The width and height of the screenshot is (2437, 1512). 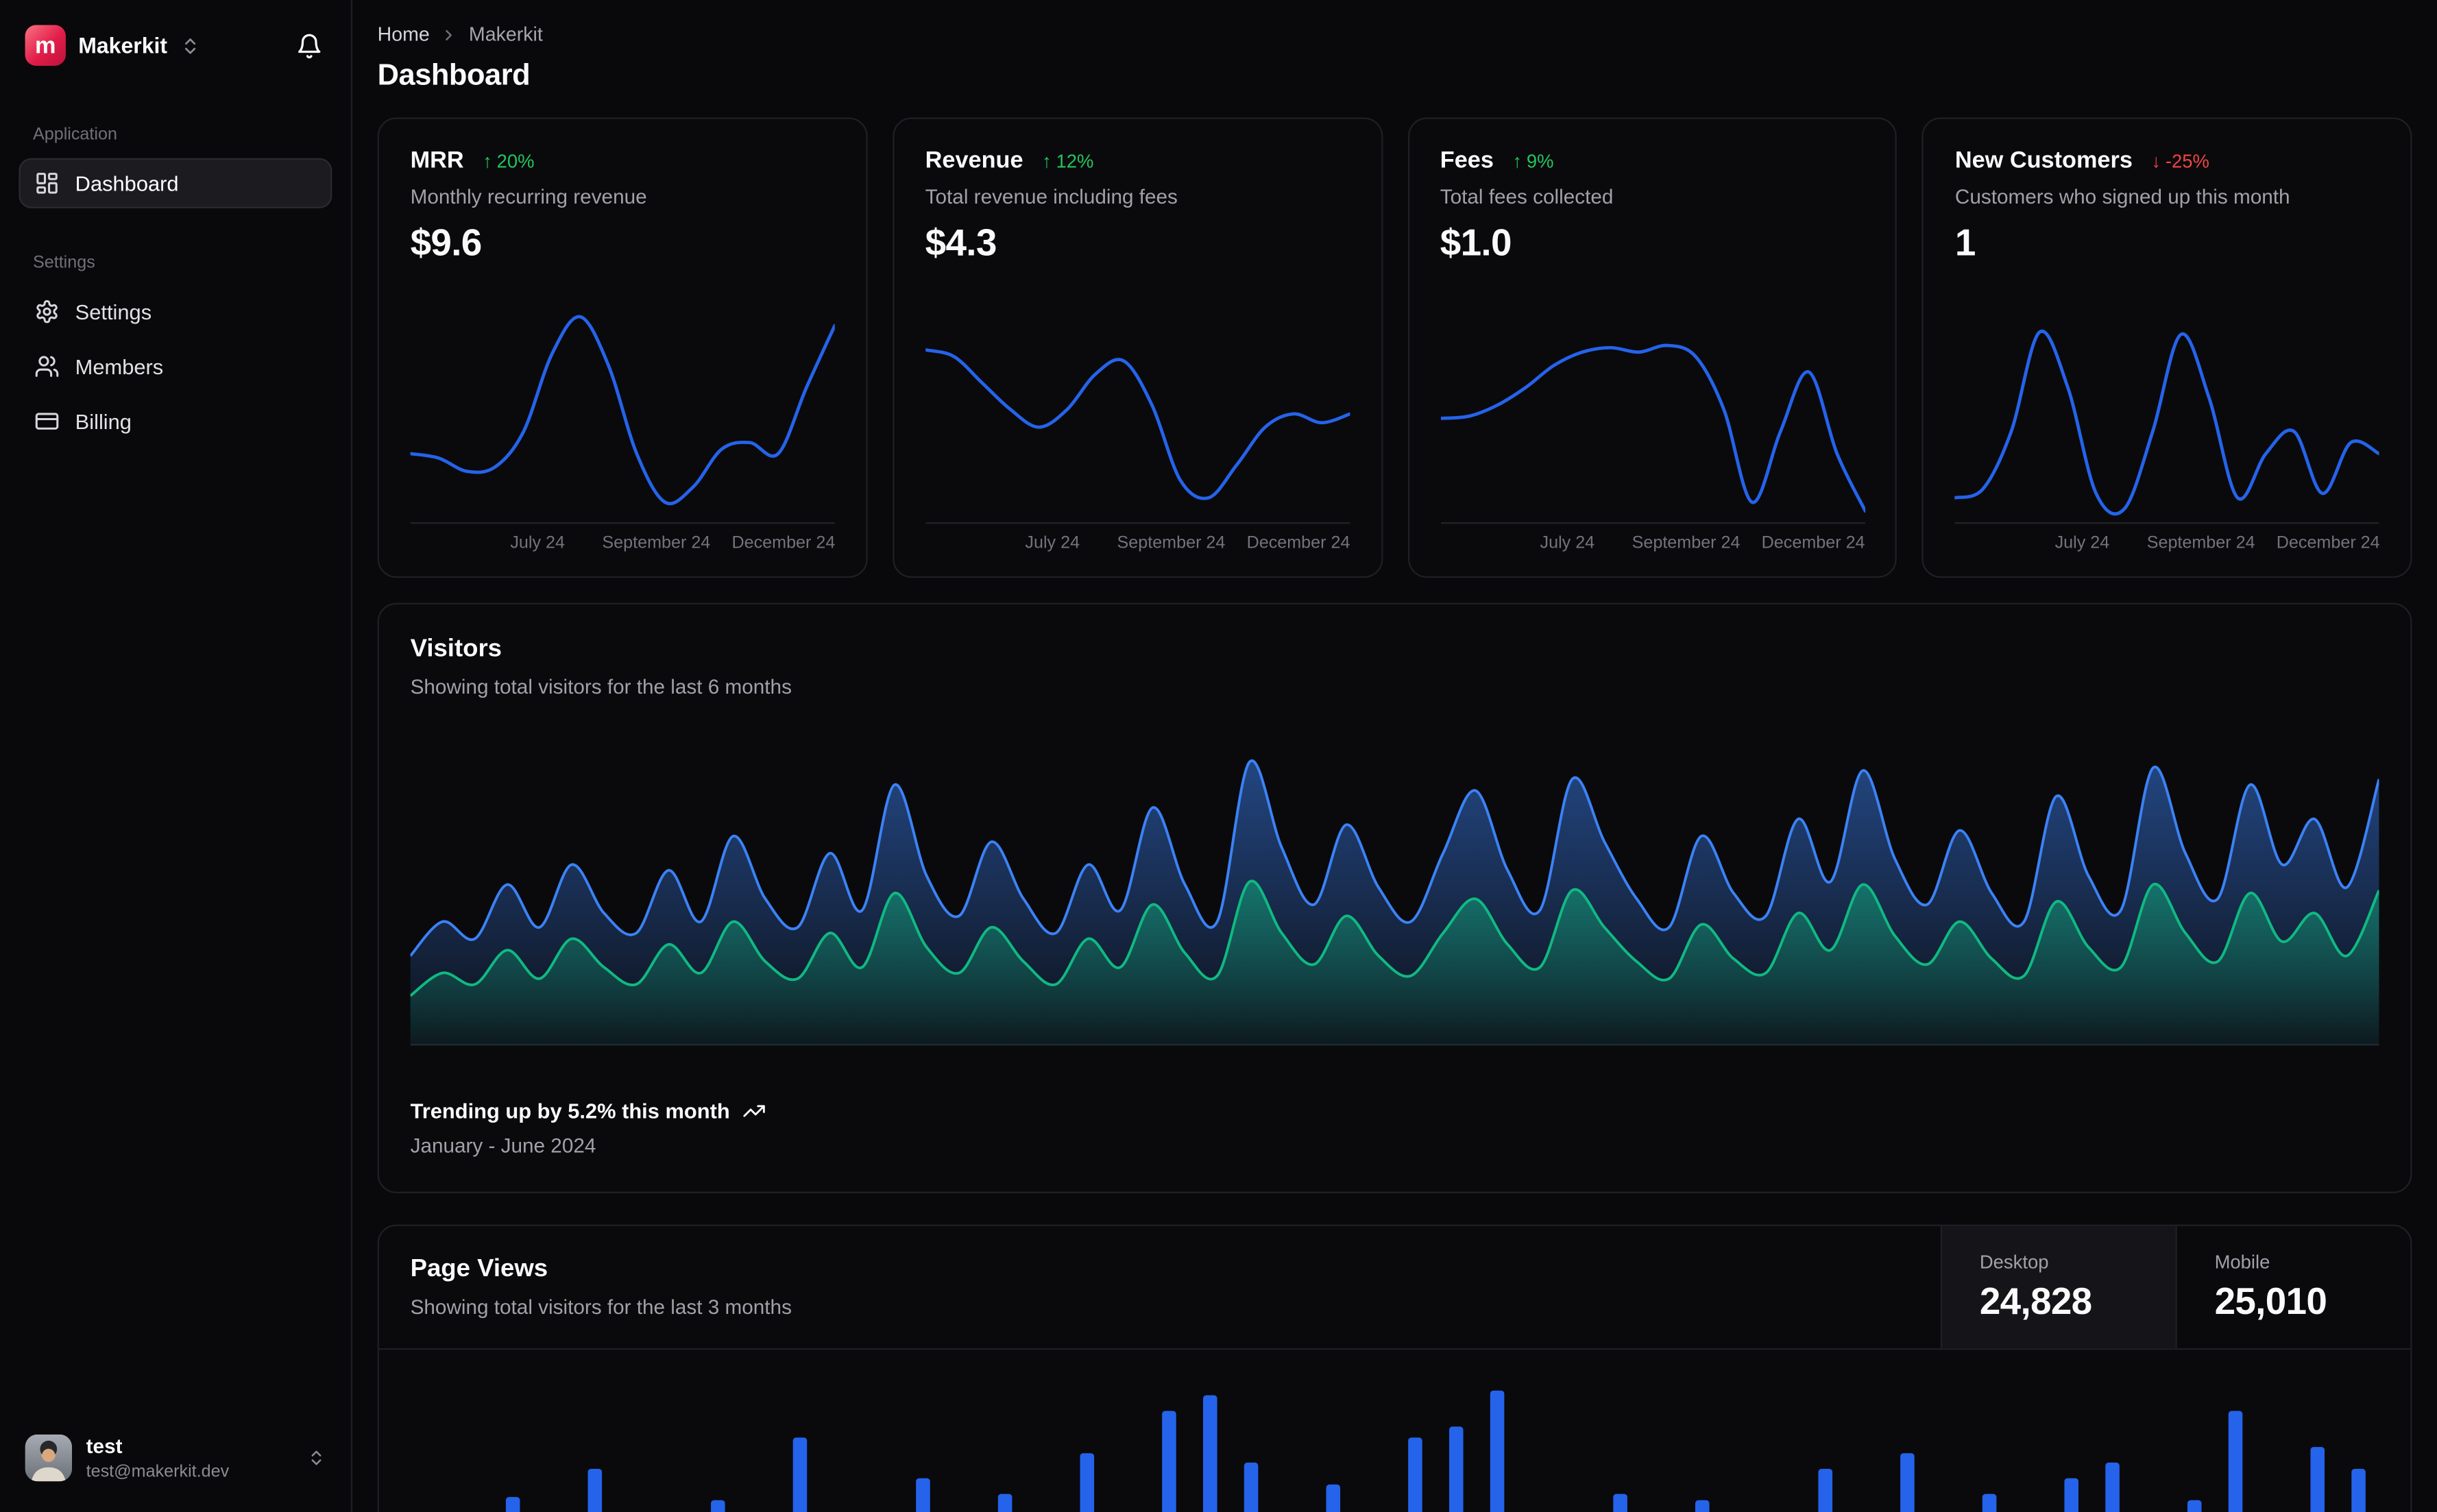 What do you see at coordinates (446, 244) in the screenshot?
I see `stat-value: $9.6` at bounding box center [446, 244].